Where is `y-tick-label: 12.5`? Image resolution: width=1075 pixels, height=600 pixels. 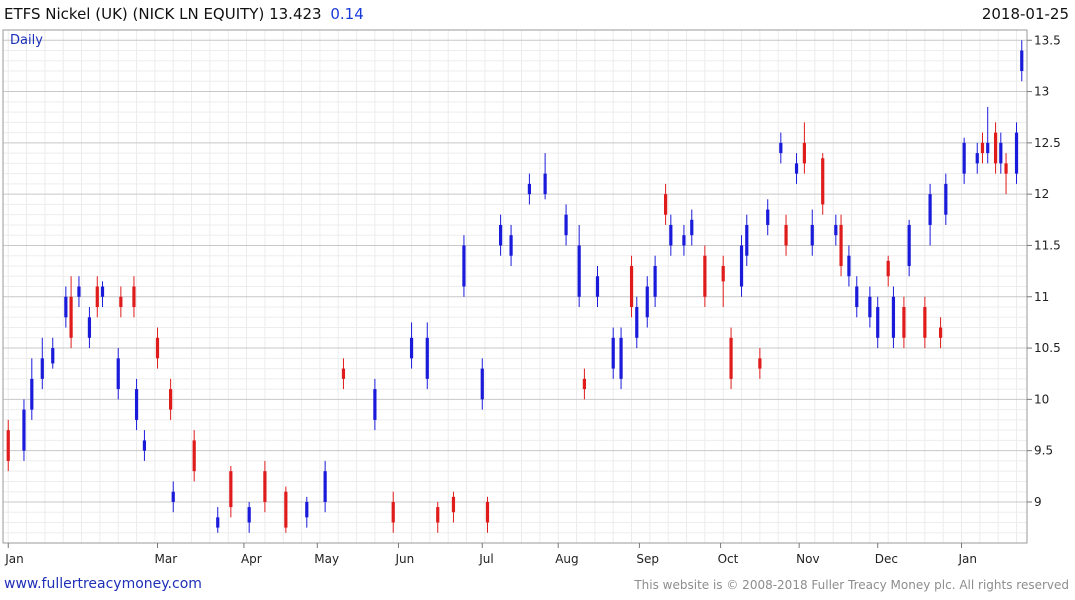 y-tick-label: 12.5 is located at coordinates (1047, 143).